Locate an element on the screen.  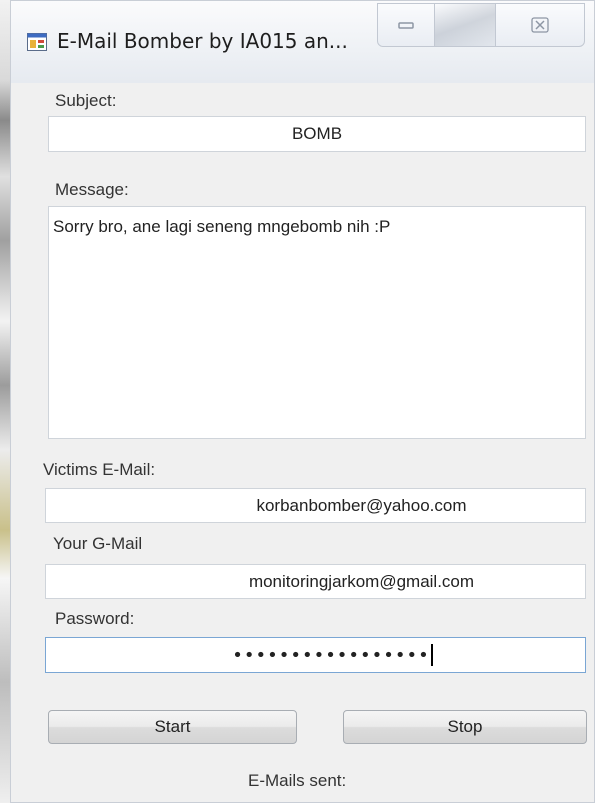
start-button-label: Start is located at coordinates (172, 726).